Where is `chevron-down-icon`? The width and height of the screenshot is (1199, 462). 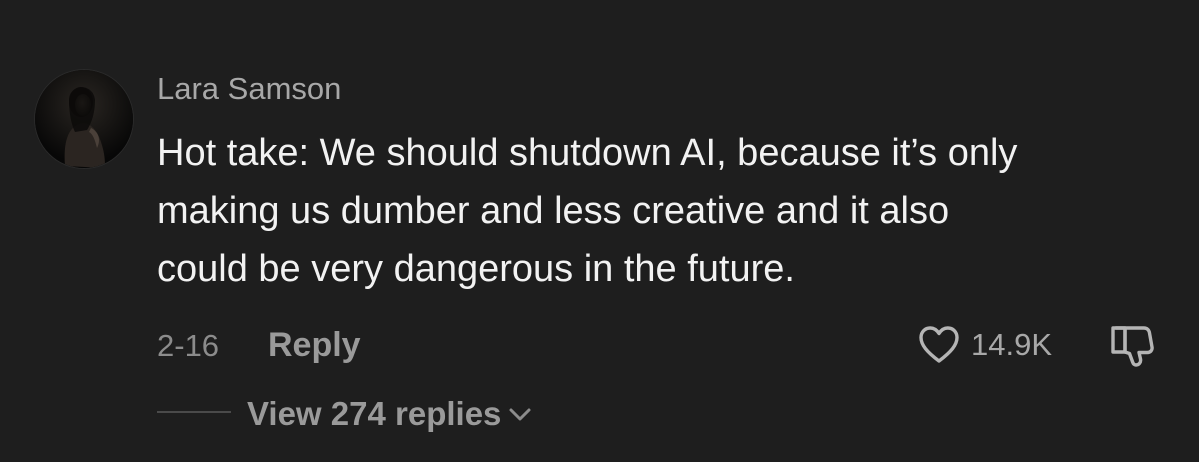
chevron-down-icon is located at coordinates (520, 414).